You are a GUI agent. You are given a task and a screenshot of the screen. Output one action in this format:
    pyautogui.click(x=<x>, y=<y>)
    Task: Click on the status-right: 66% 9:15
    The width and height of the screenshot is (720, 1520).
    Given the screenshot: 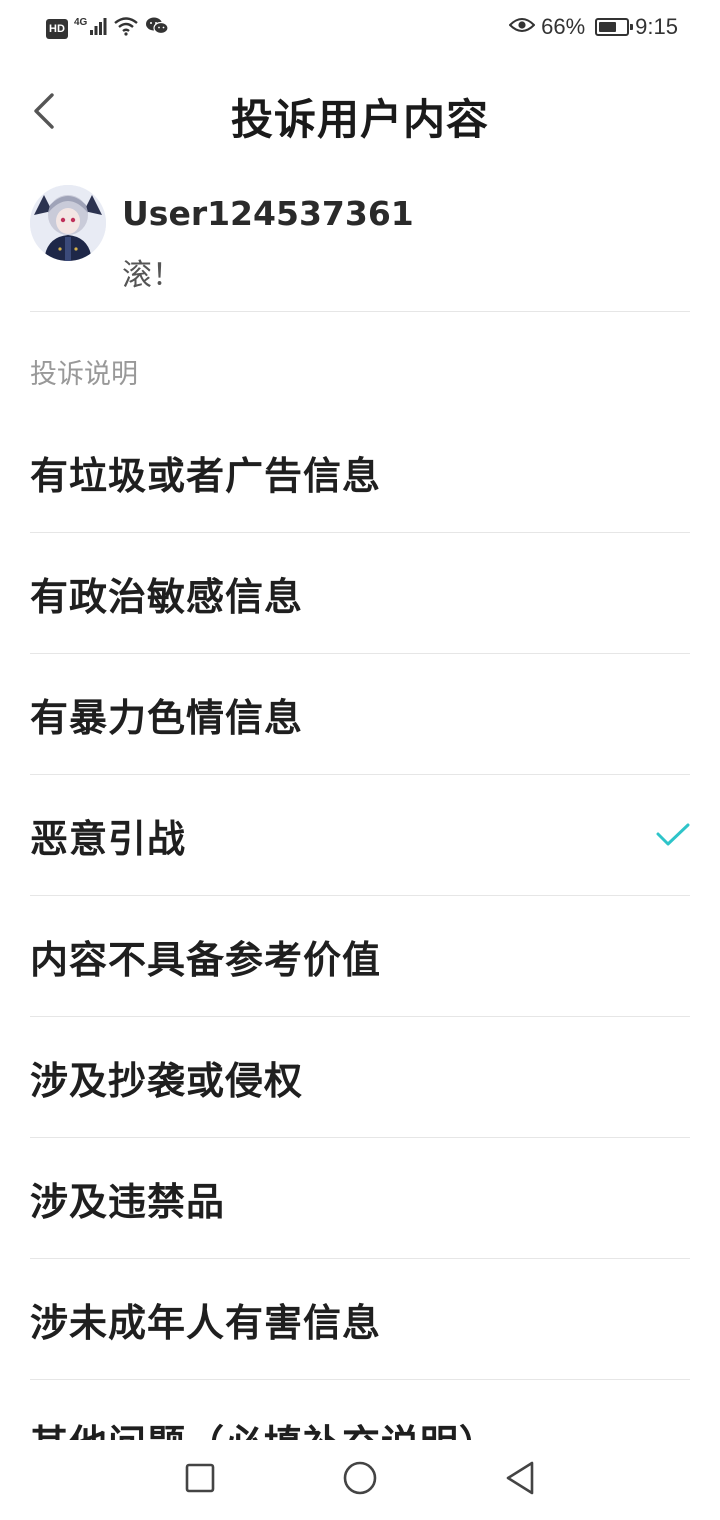 What is the action you would take?
    pyautogui.click(x=593, y=27)
    